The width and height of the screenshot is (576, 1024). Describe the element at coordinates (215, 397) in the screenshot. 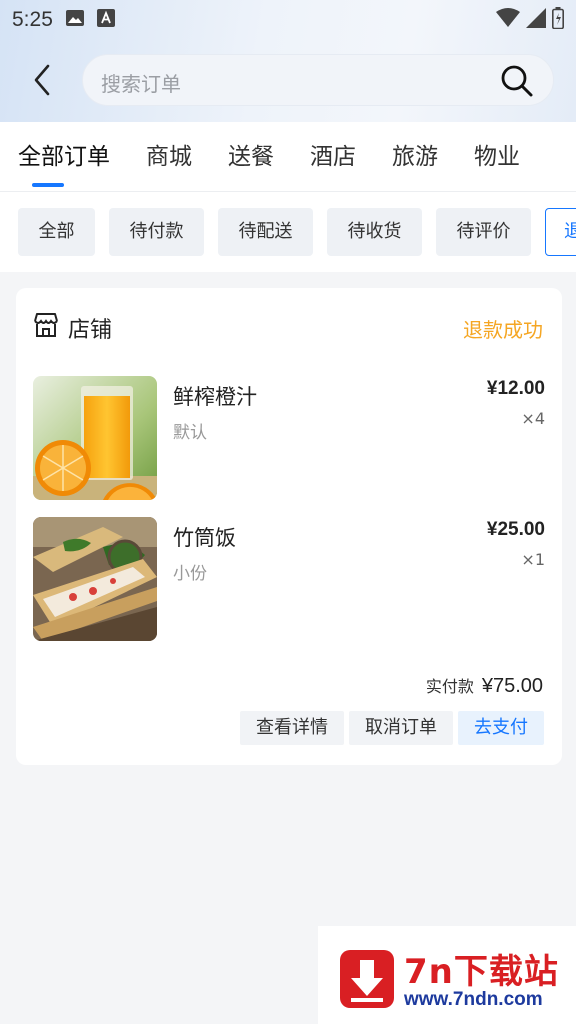

I see `item-name: 鲜榨橙汁` at that location.